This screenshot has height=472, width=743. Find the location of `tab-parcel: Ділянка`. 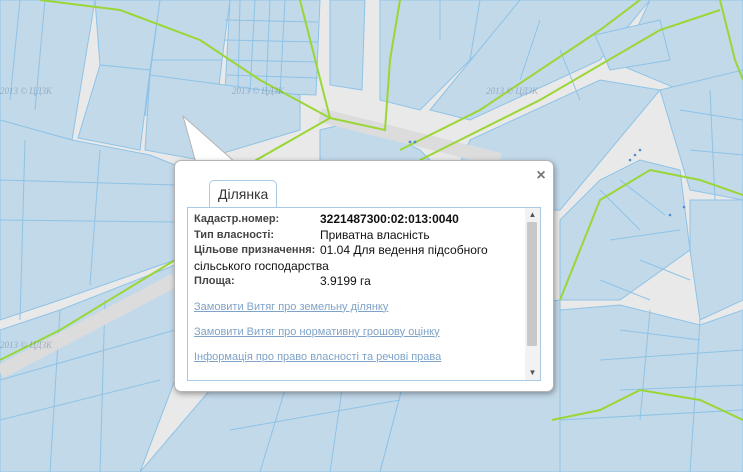

tab-parcel: Ділянка is located at coordinates (243, 193).